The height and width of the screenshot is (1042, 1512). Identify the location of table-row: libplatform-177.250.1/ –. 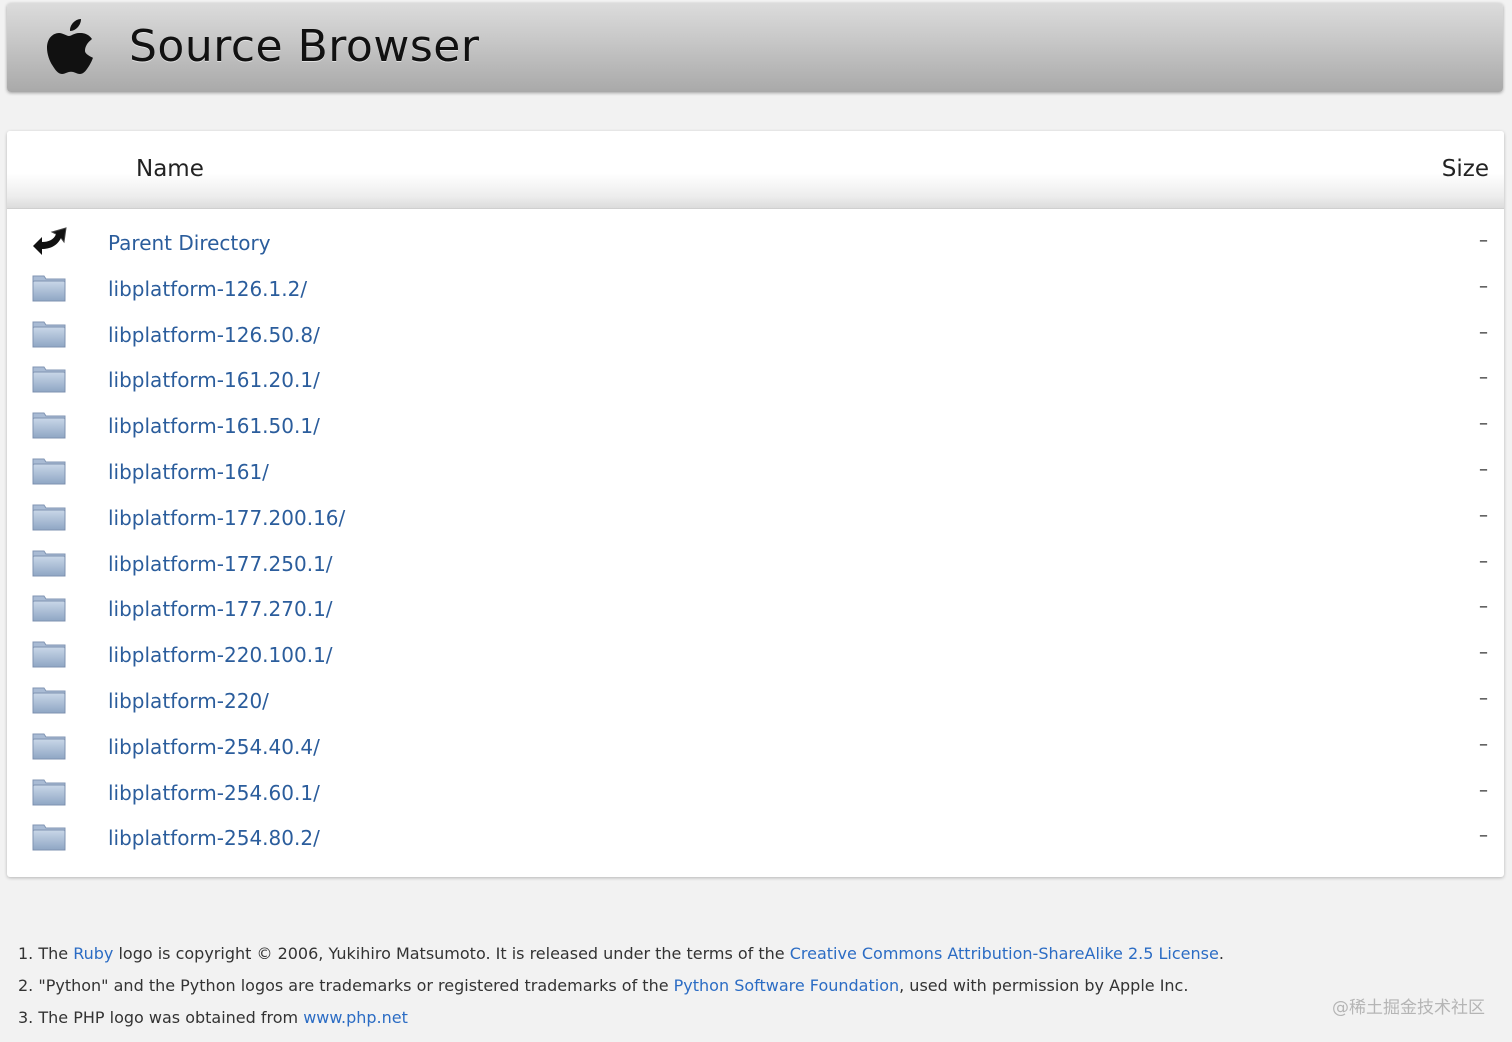
(755, 568).